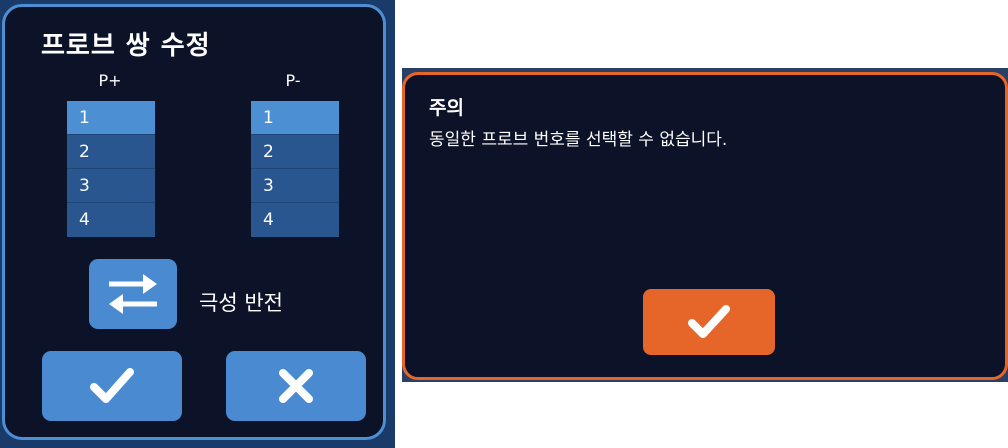 The image size is (1008, 448). I want to click on warning-title: 주의, so click(446, 108).